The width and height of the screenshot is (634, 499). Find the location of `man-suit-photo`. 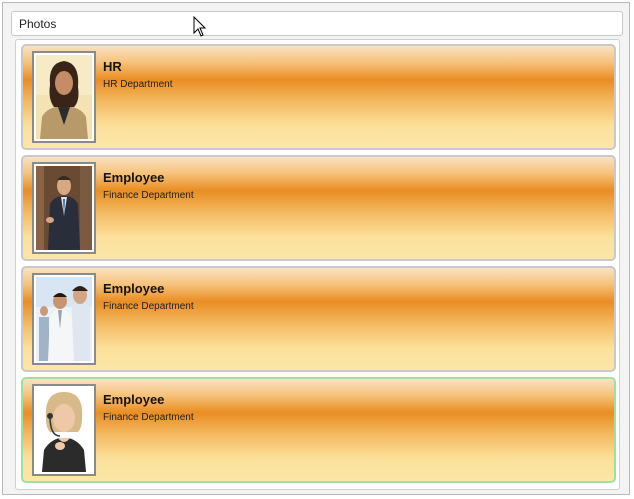

man-suit-photo is located at coordinates (64, 208).